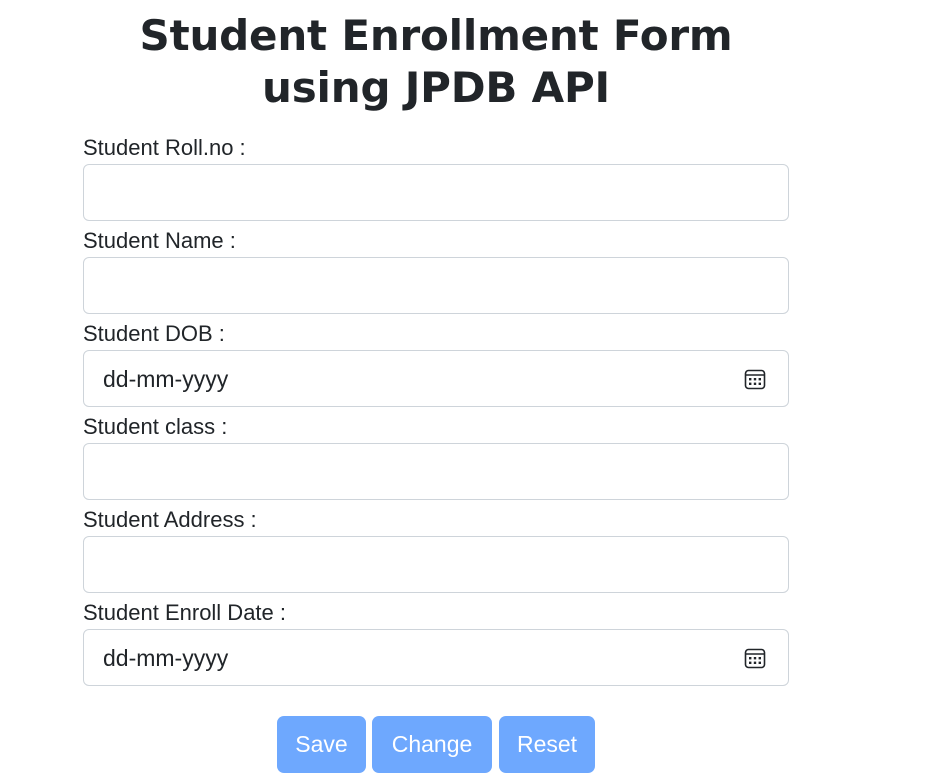 The width and height of the screenshot is (929, 776). Describe the element at coordinates (166, 379) in the screenshot. I see `dob-placeholder: dd-mm-yyyy` at that location.